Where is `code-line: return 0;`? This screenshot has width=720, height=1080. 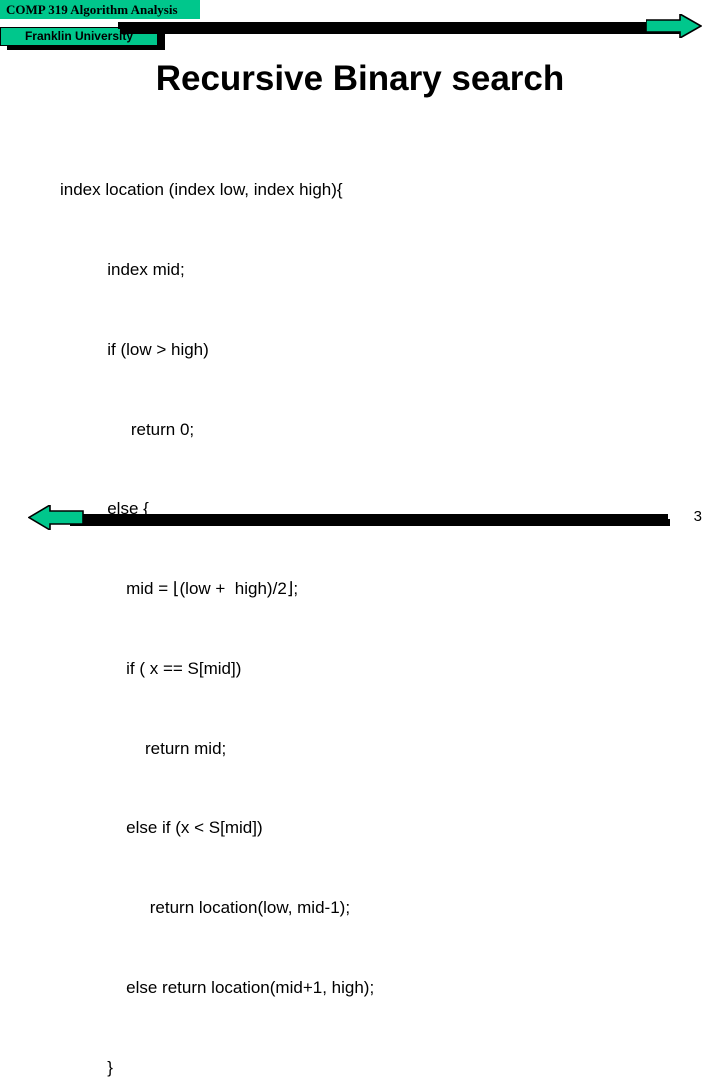
code-line: return 0; is located at coordinates (127, 429).